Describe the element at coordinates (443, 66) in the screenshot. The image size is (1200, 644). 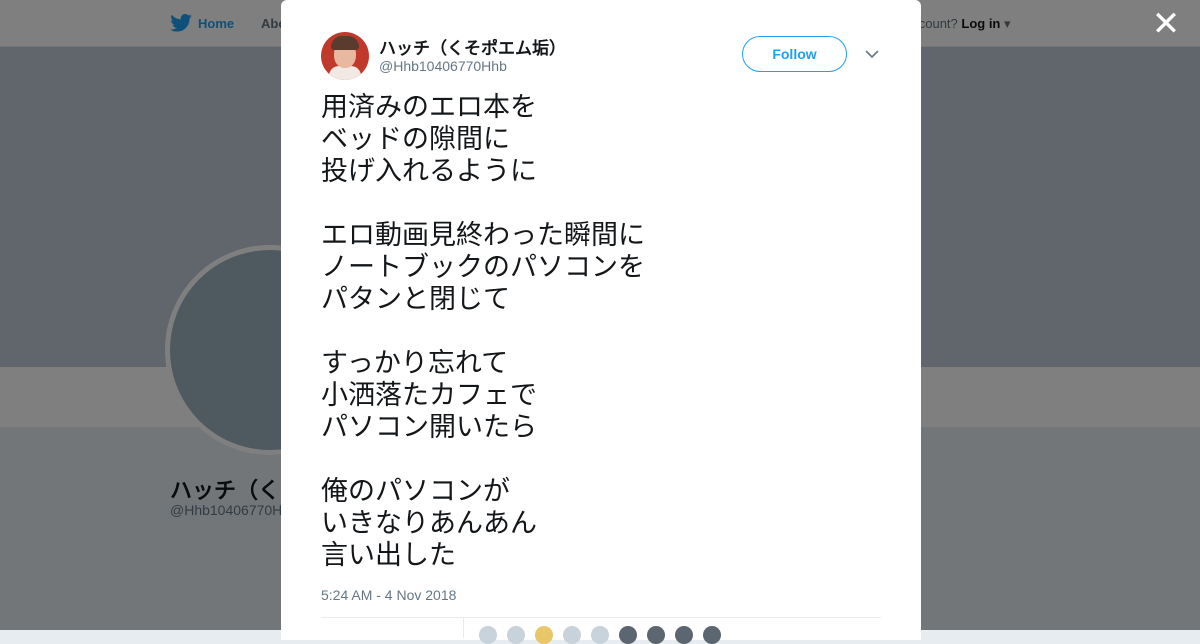
I see `user-handle: @Hhb10406770Hhb` at that location.